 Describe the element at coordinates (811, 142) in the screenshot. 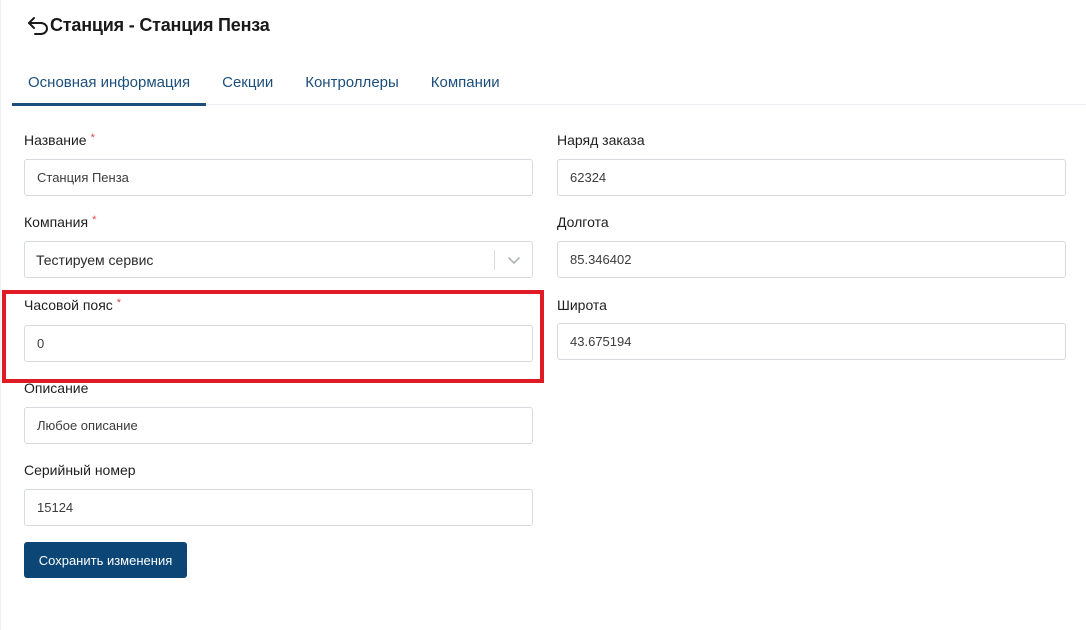

I see `order-label: Наряд заказа` at that location.